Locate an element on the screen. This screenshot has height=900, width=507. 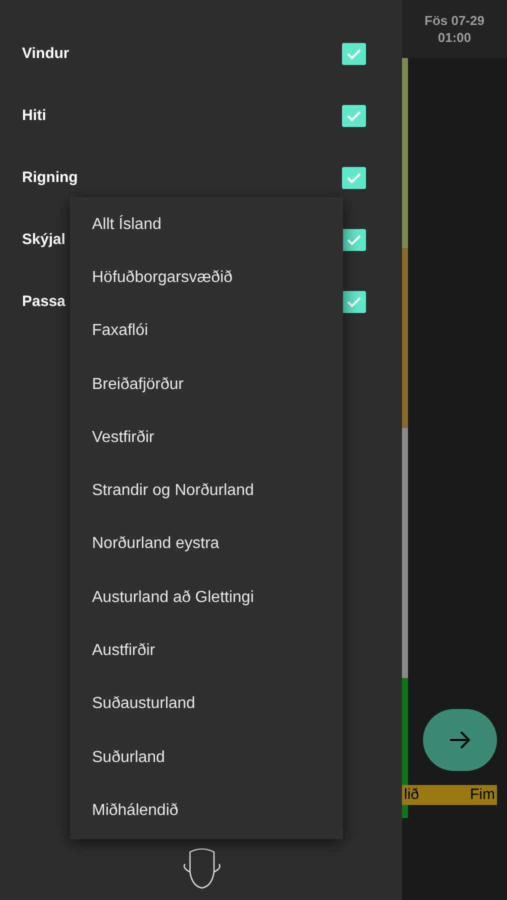
arrow-right-icon is located at coordinates (460, 740).